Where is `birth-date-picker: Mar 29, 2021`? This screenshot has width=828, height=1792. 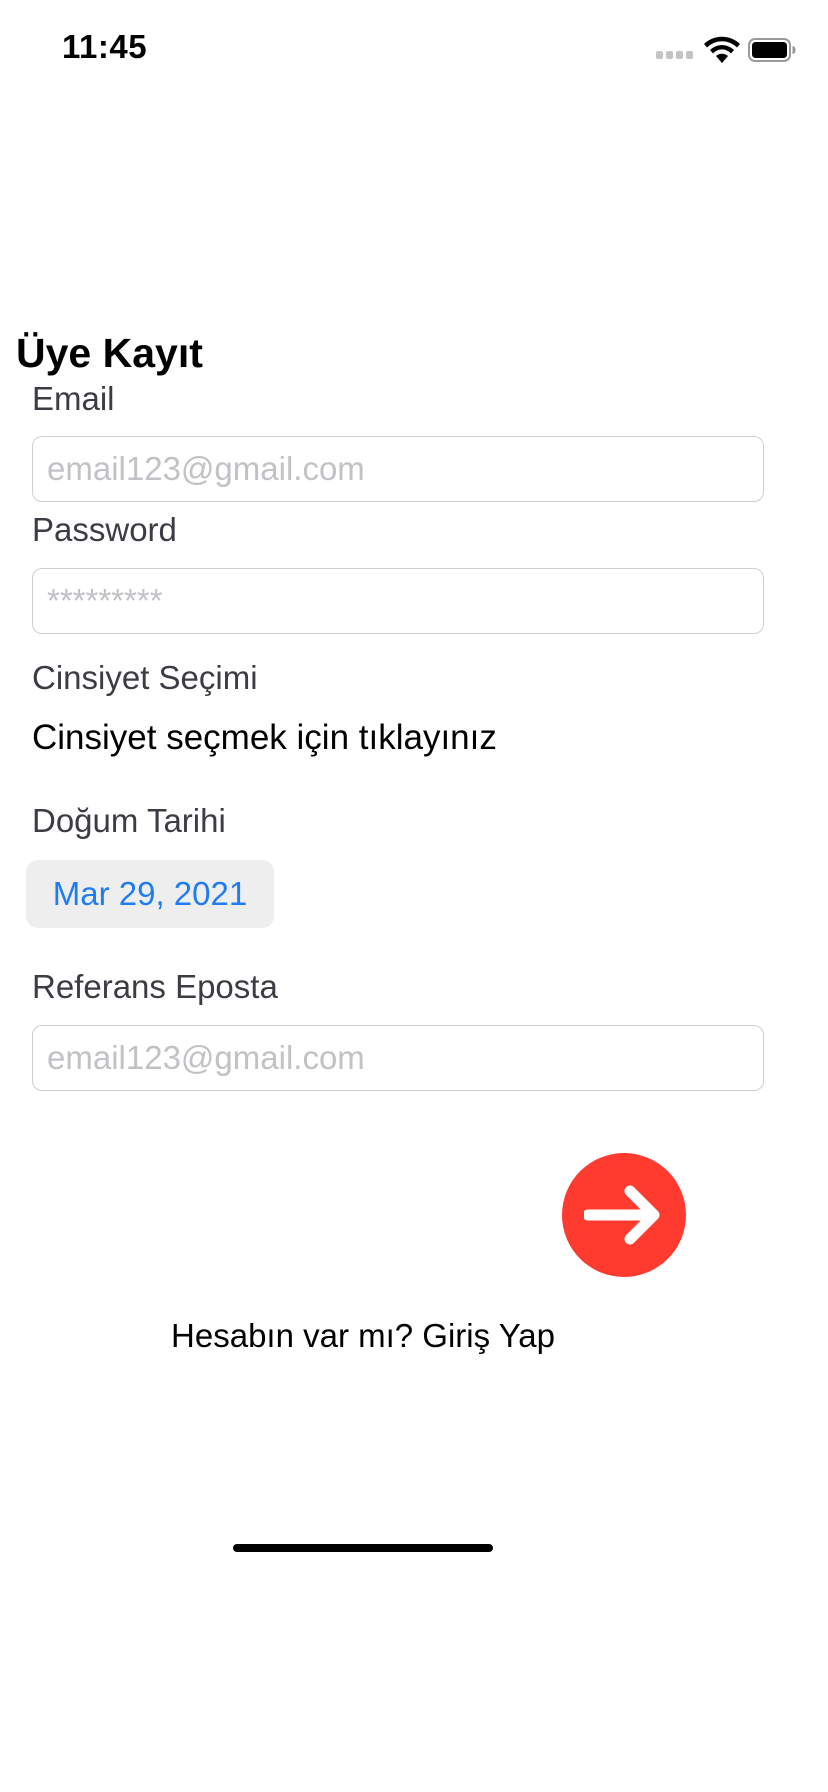 birth-date-picker: Mar 29, 2021 is located at coordinates (150, 894).